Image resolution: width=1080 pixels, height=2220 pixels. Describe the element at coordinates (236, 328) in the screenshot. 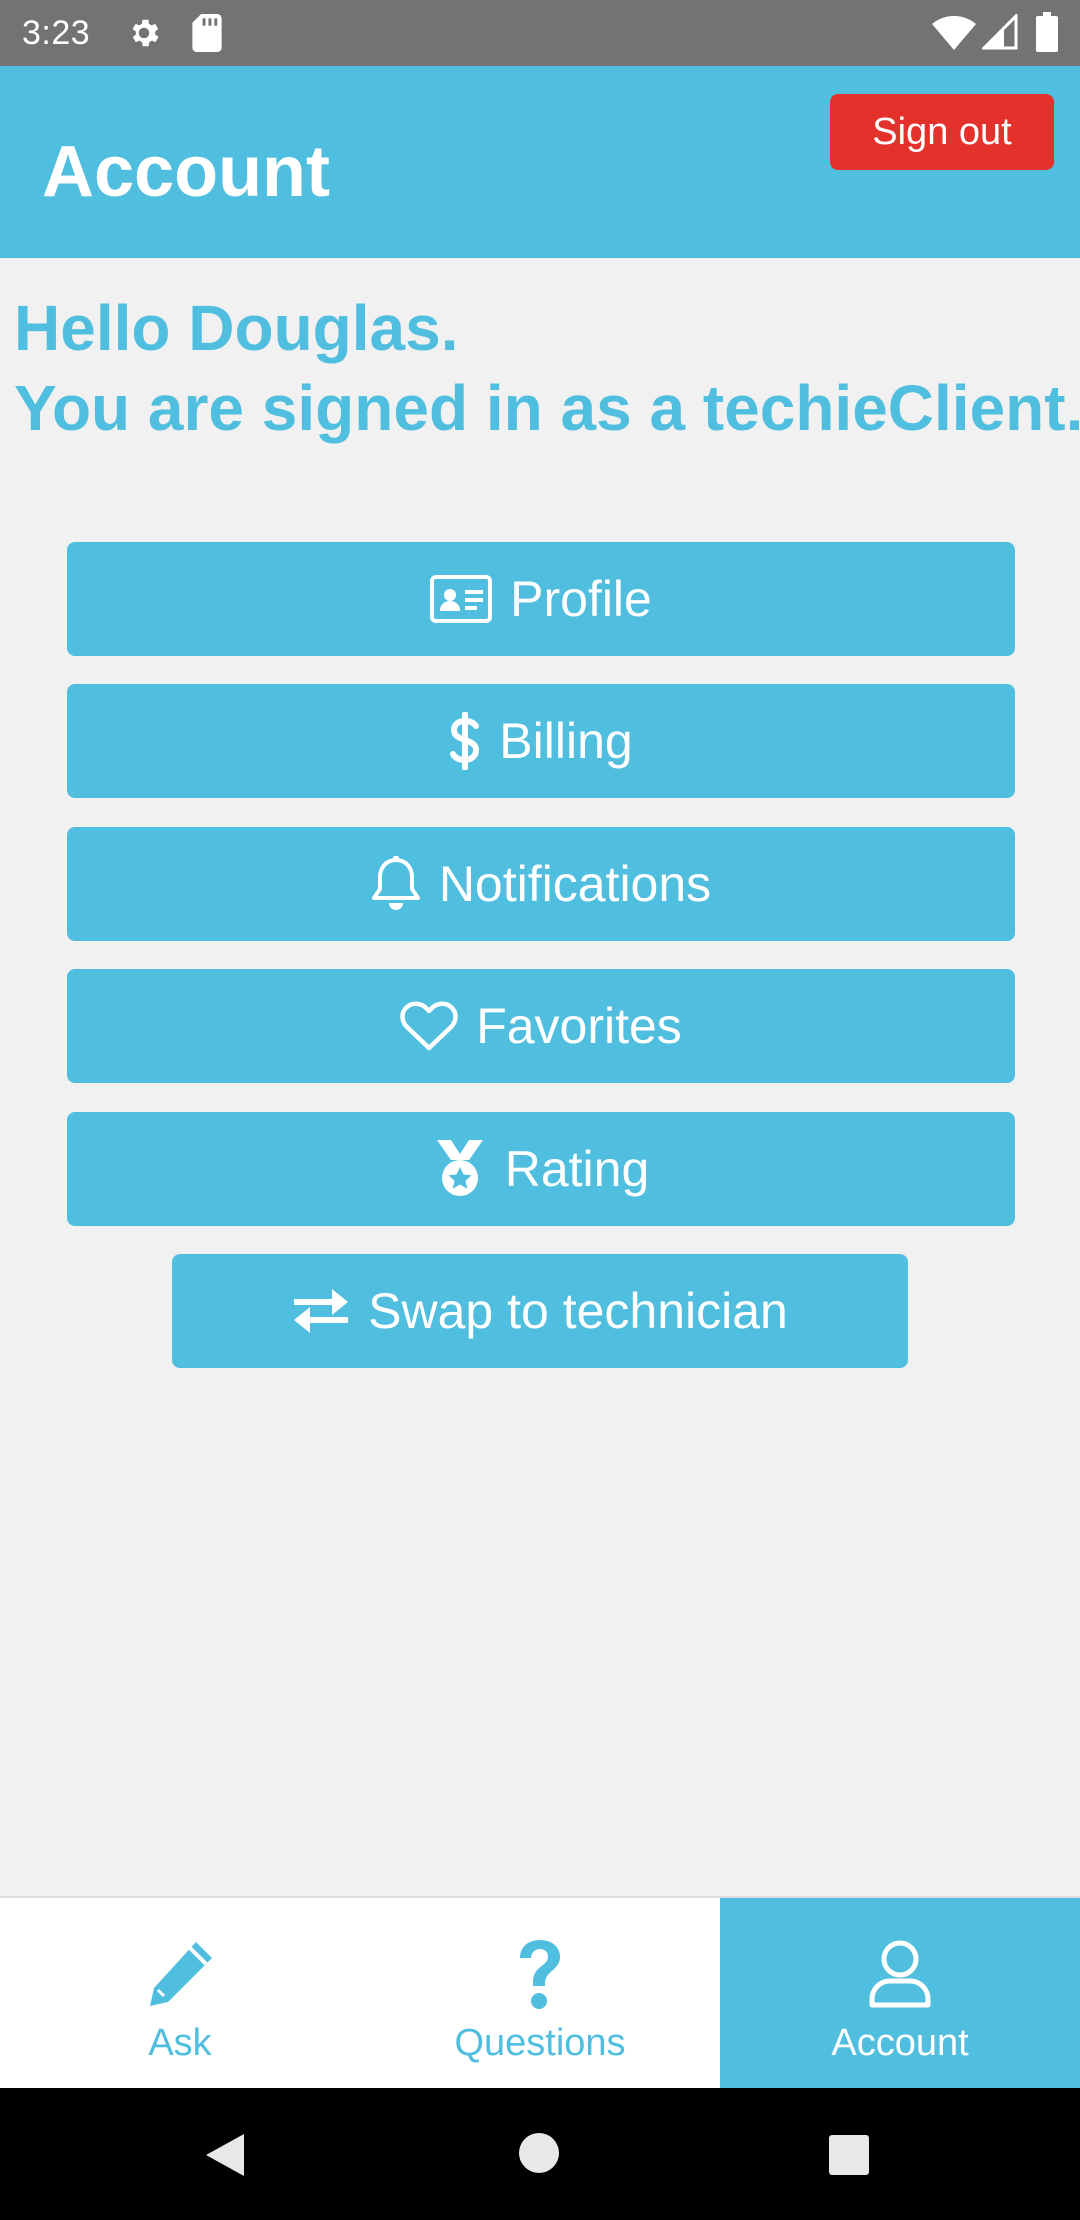

I see `greeting-line-hello: Hello Douglas.` at that location.